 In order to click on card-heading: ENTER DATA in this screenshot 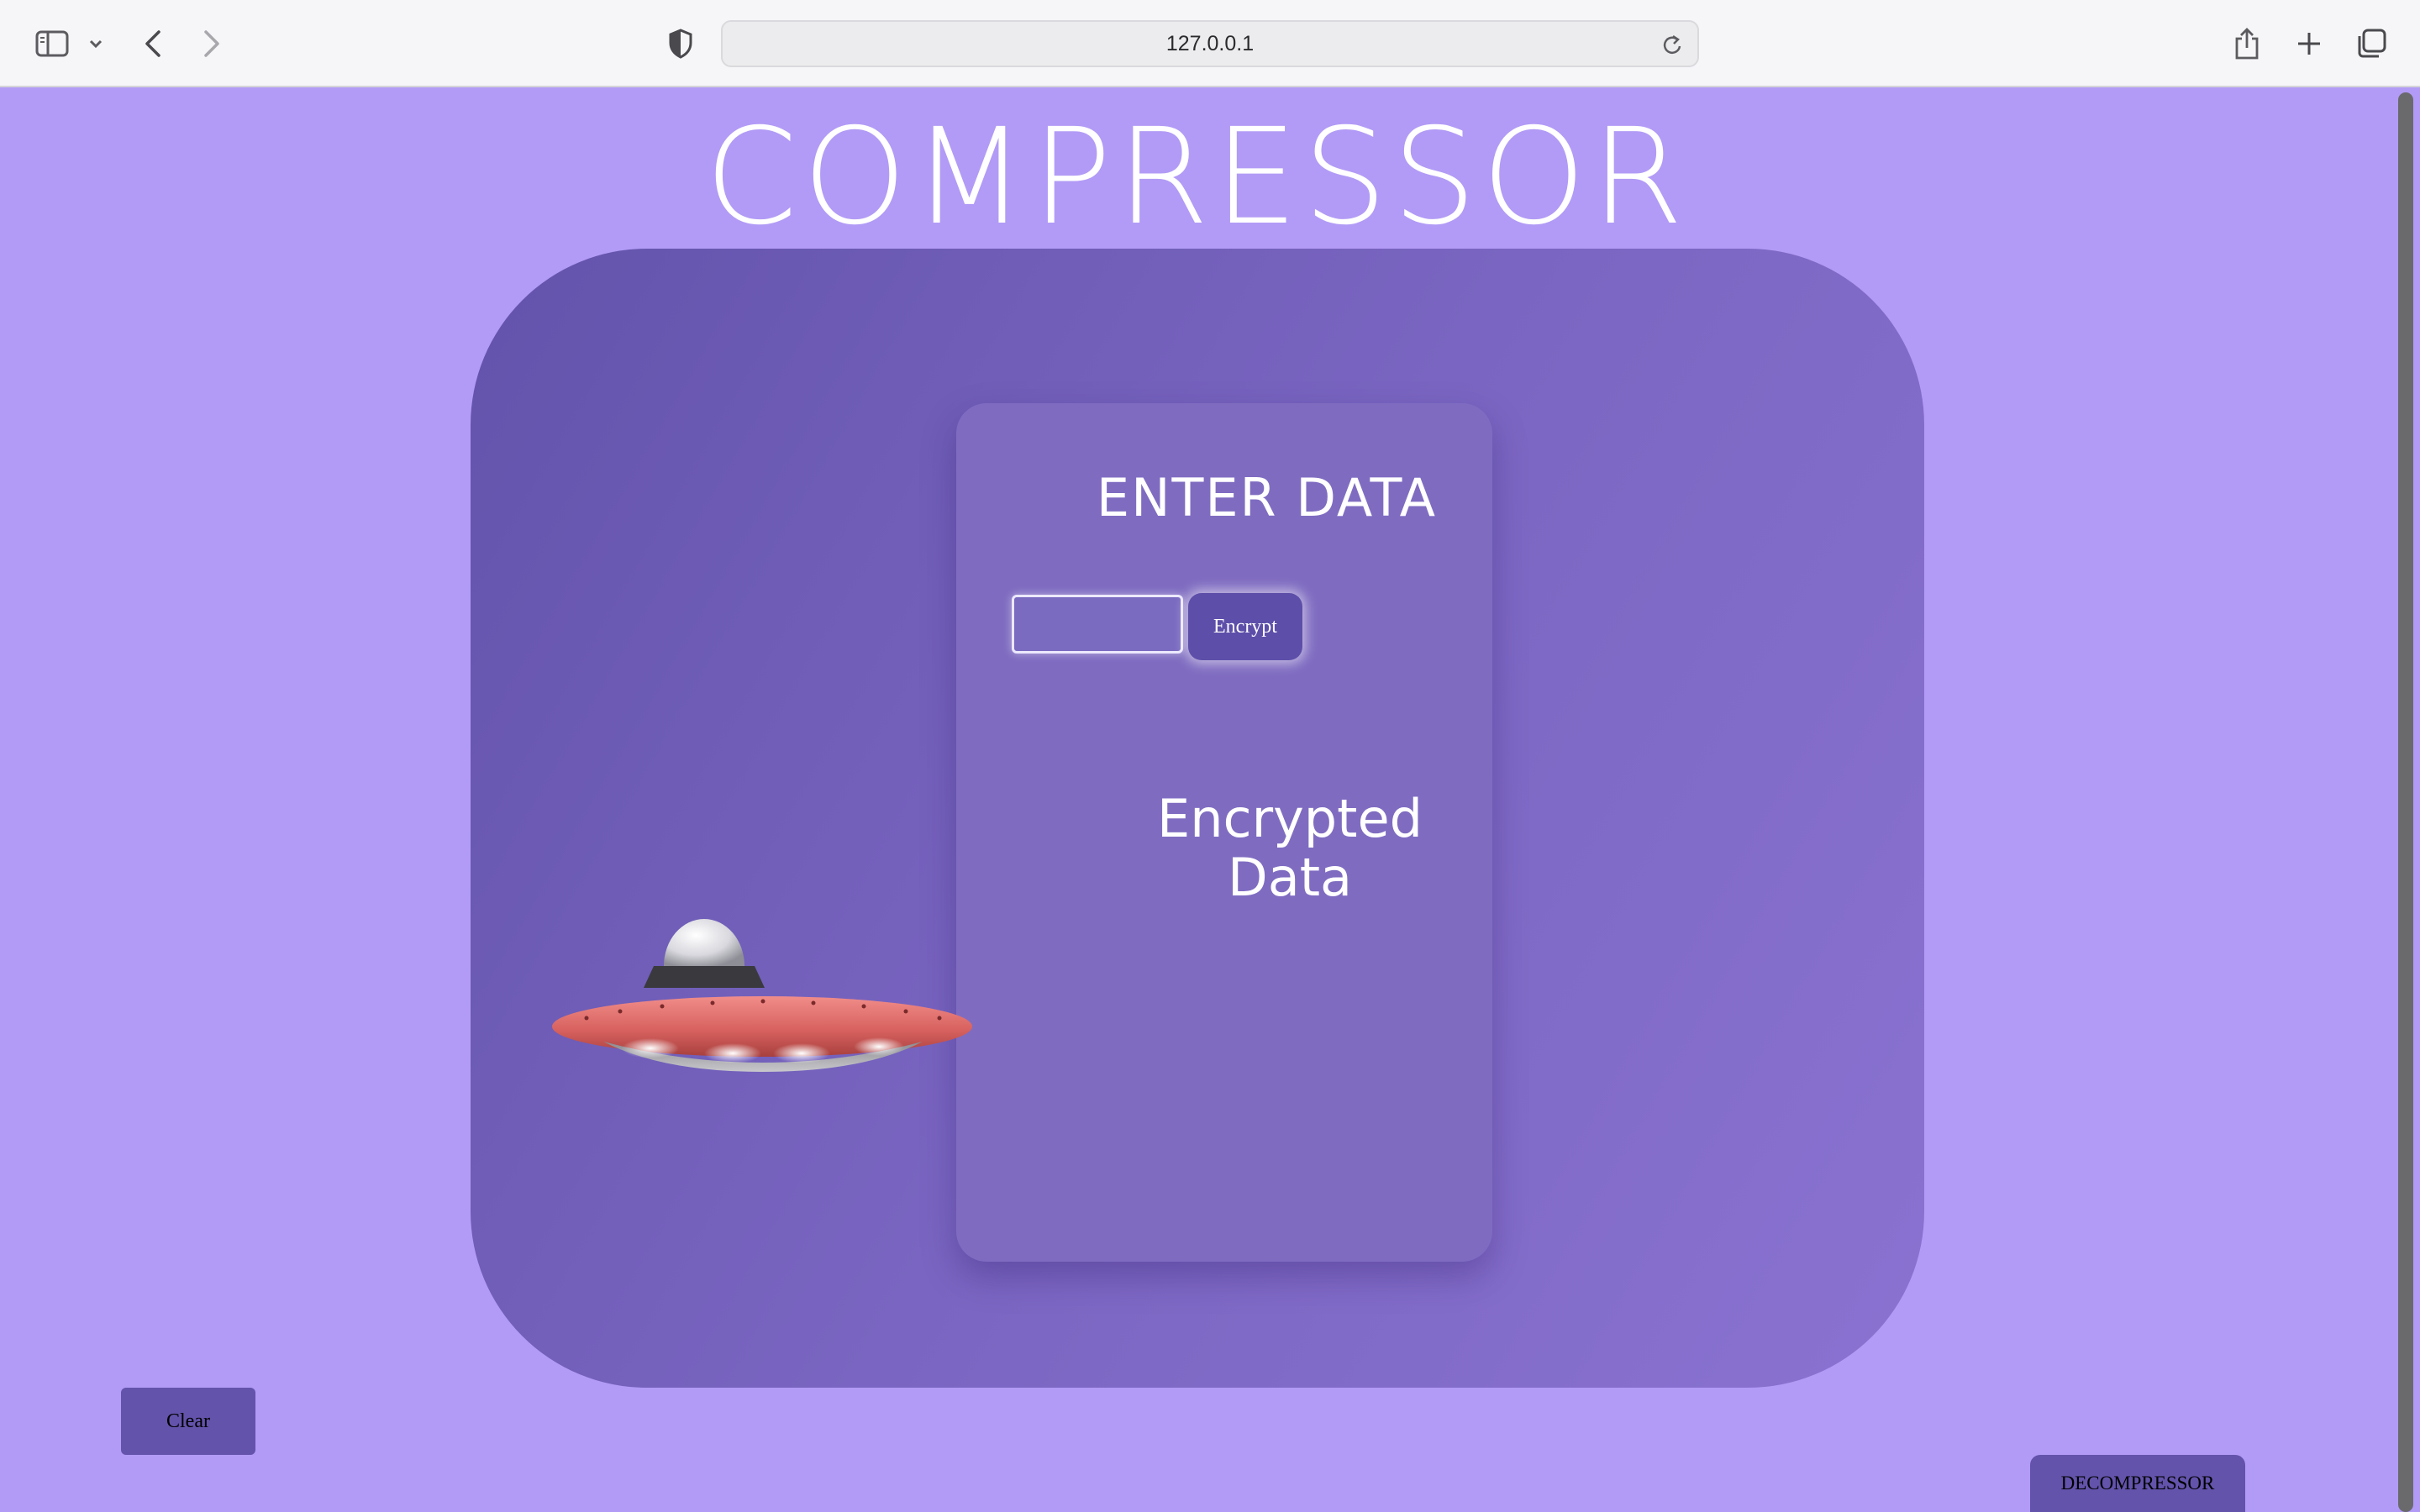, I will do `click(1266, 497)`.